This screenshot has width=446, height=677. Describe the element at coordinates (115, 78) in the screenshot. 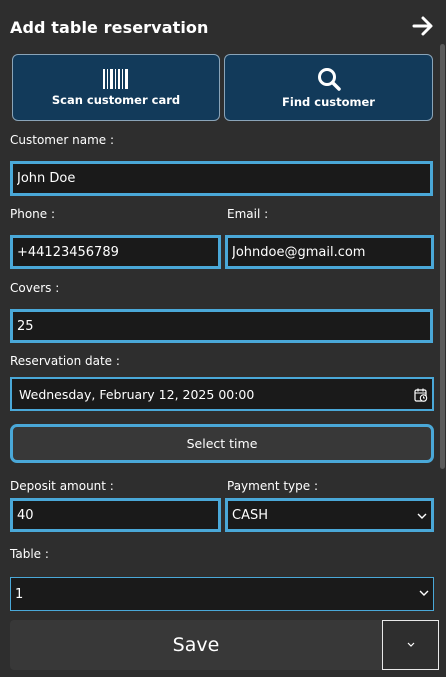

I see `barcode-icon` at that location.